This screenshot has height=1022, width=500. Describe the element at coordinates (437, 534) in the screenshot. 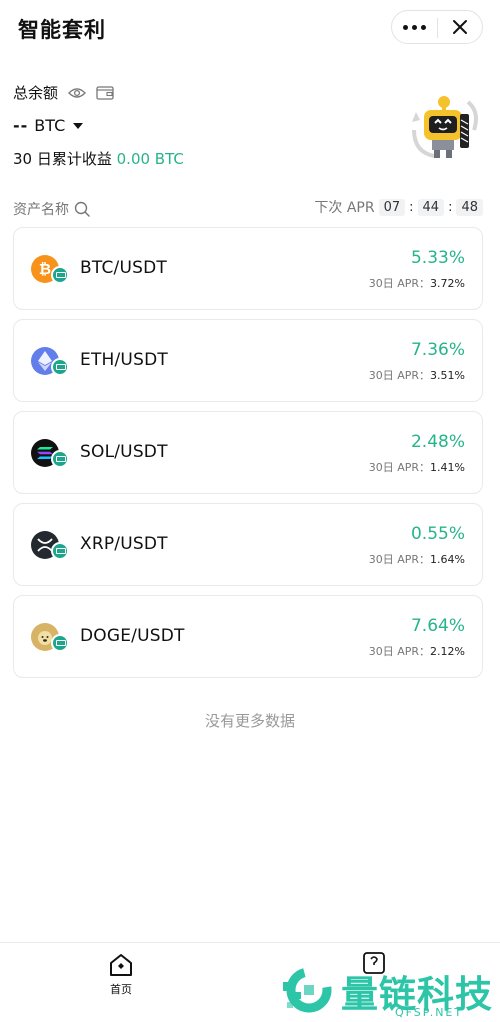

I see `asset-apr: 0.55%` at that location.